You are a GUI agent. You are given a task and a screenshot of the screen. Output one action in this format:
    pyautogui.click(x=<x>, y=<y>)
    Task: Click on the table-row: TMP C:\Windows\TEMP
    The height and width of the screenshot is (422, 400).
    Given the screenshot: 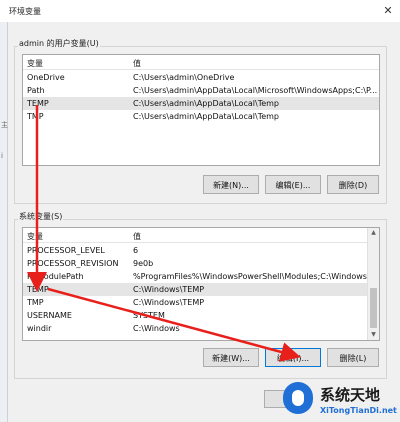 What is the action you would take?
    pyautogui.click(x=201, y=302)
    